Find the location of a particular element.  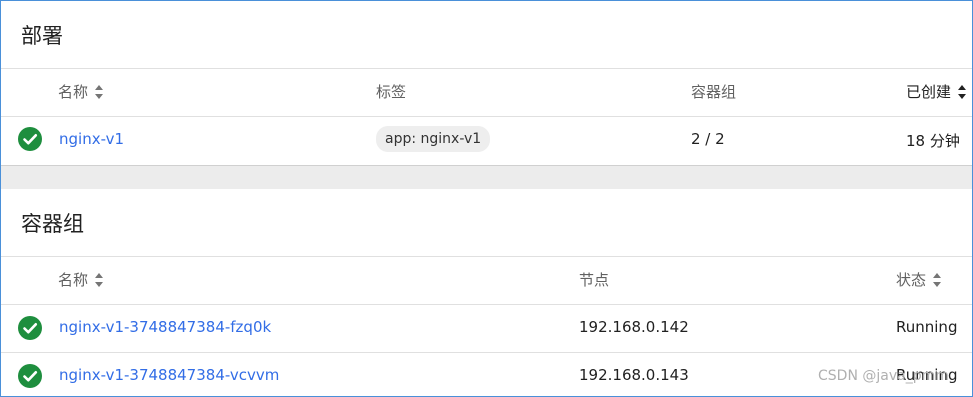

deploy-col-name-label: 名称 is located at coordinates (73, 92).